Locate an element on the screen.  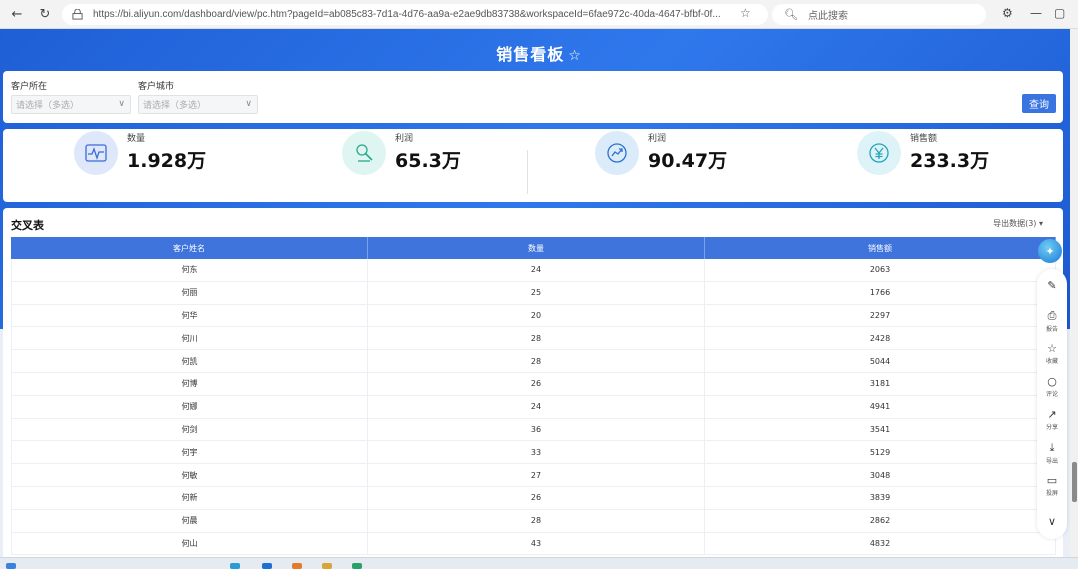
back-icon: ← is located at coordinates (17, 14).